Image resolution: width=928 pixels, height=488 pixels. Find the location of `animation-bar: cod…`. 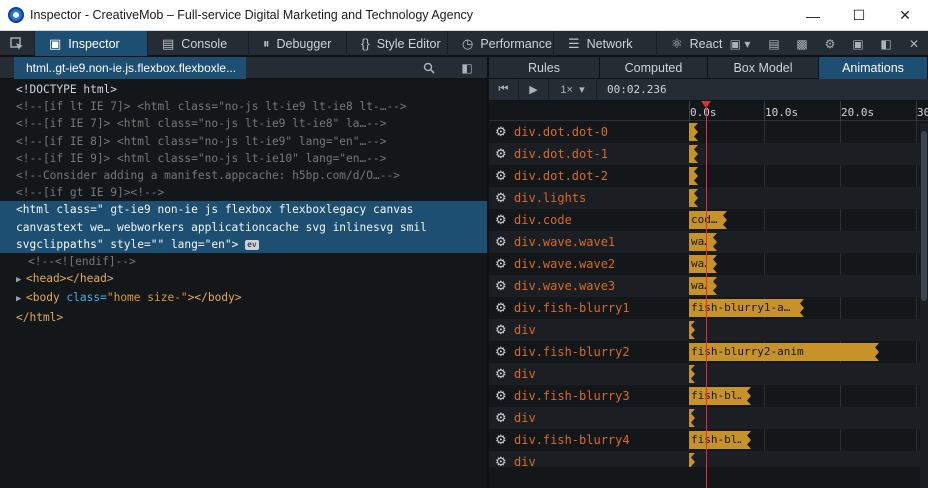

animation-bar: cod… is located at coordinates (708, 220).